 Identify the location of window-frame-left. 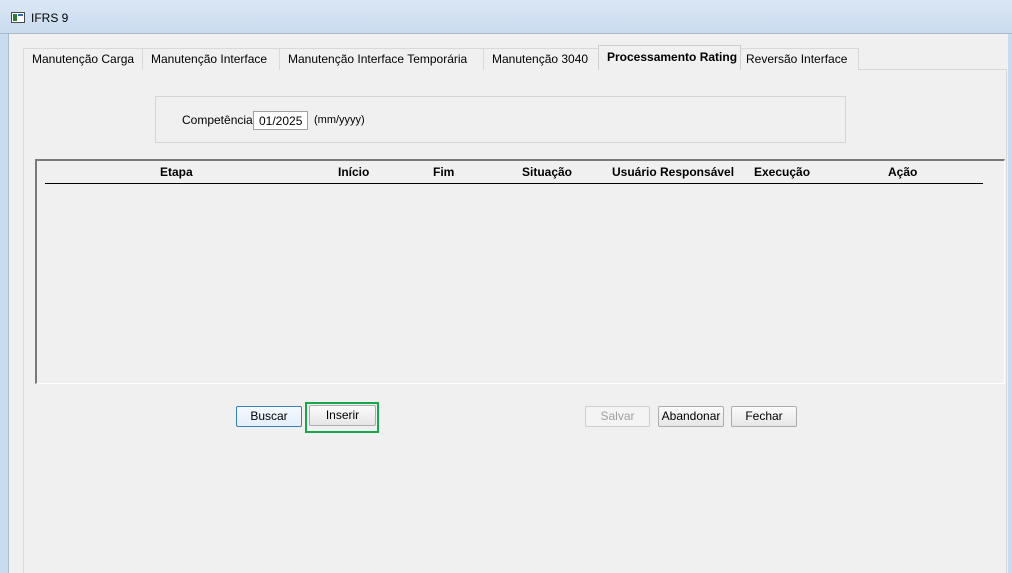
(4, 303).